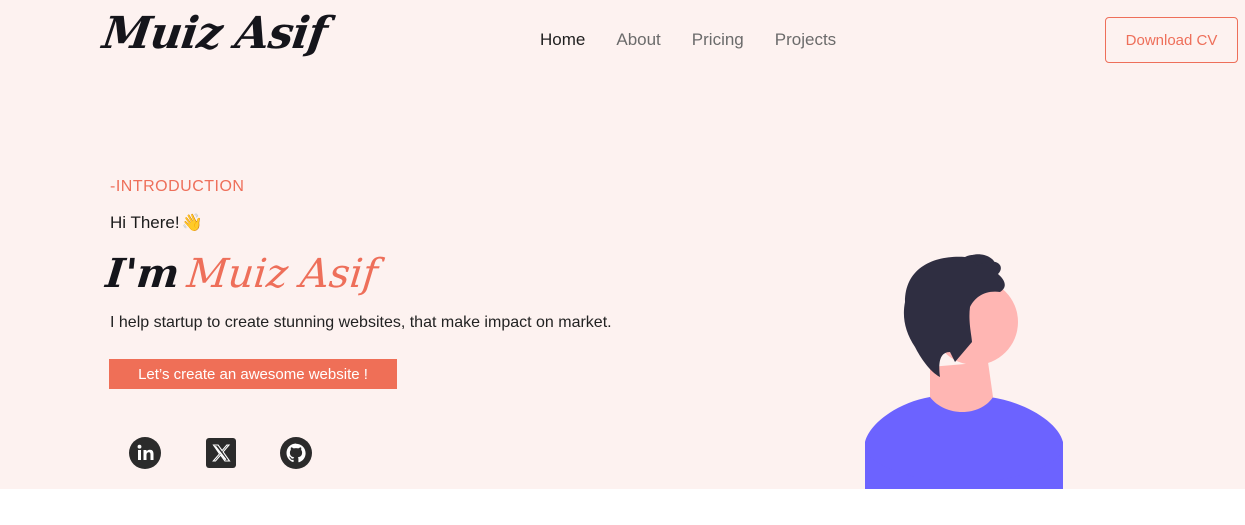 This screenshot has width=1245, height=525. Describe the element at coordinates (214, 33) in the screenshot. I see `site-logo: Muiz Asif` at that location.